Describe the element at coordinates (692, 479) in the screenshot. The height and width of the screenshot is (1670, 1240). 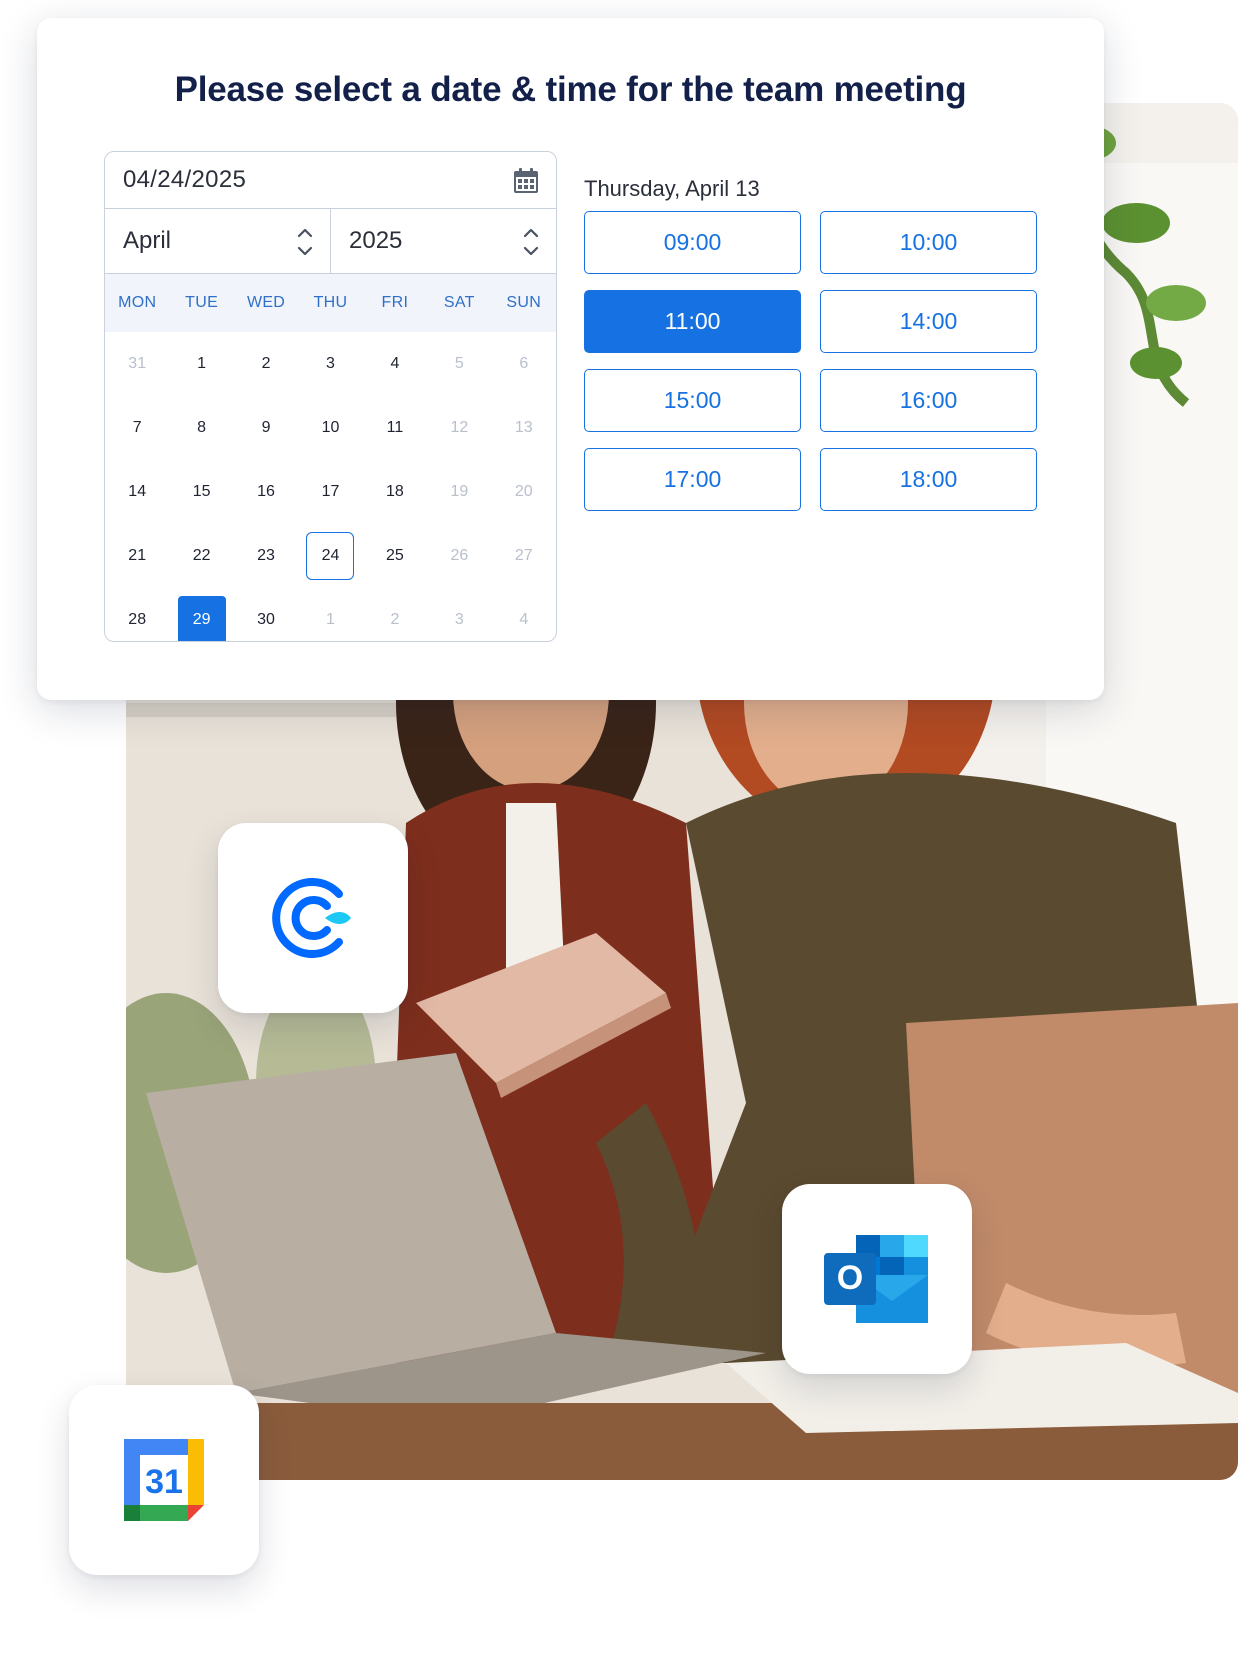
I see `time-slot-button: 17:00` at that location.